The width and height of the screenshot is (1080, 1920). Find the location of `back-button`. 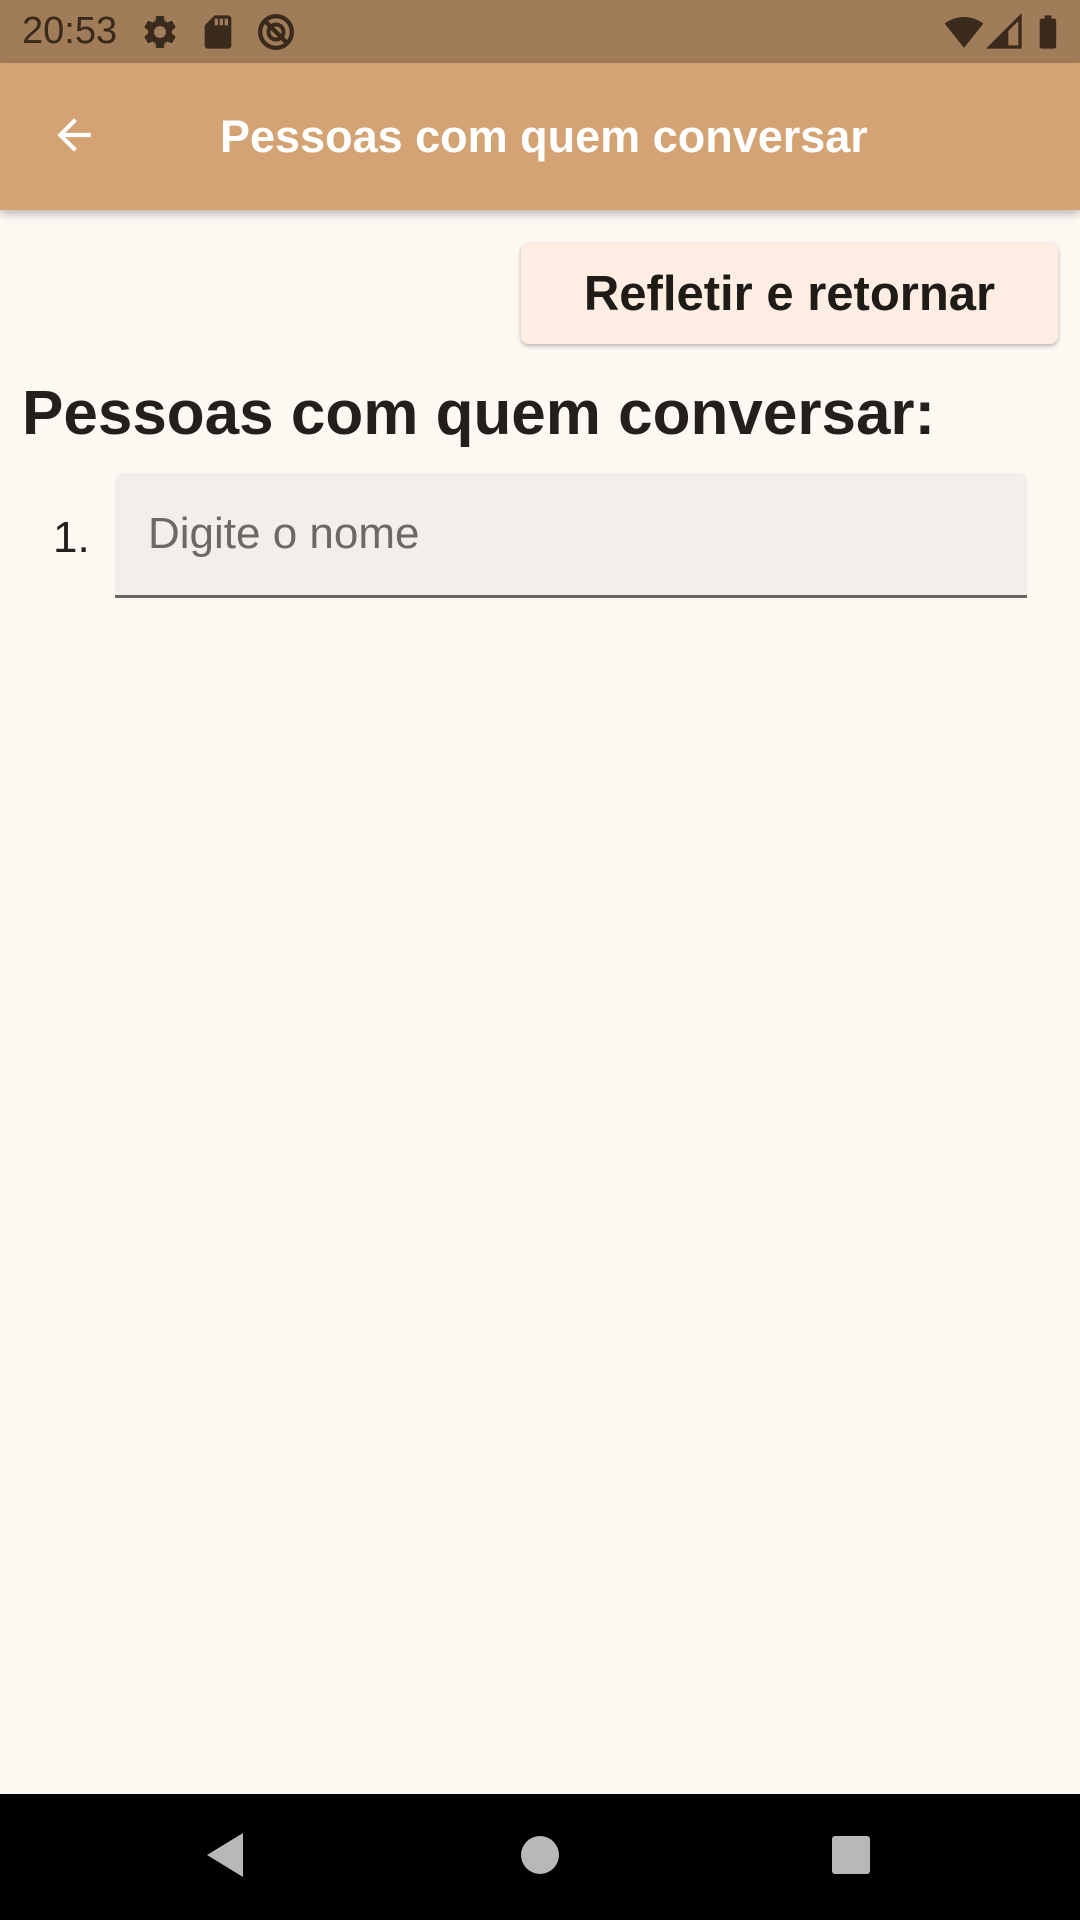

back-button is located at coordinates (74, 137).